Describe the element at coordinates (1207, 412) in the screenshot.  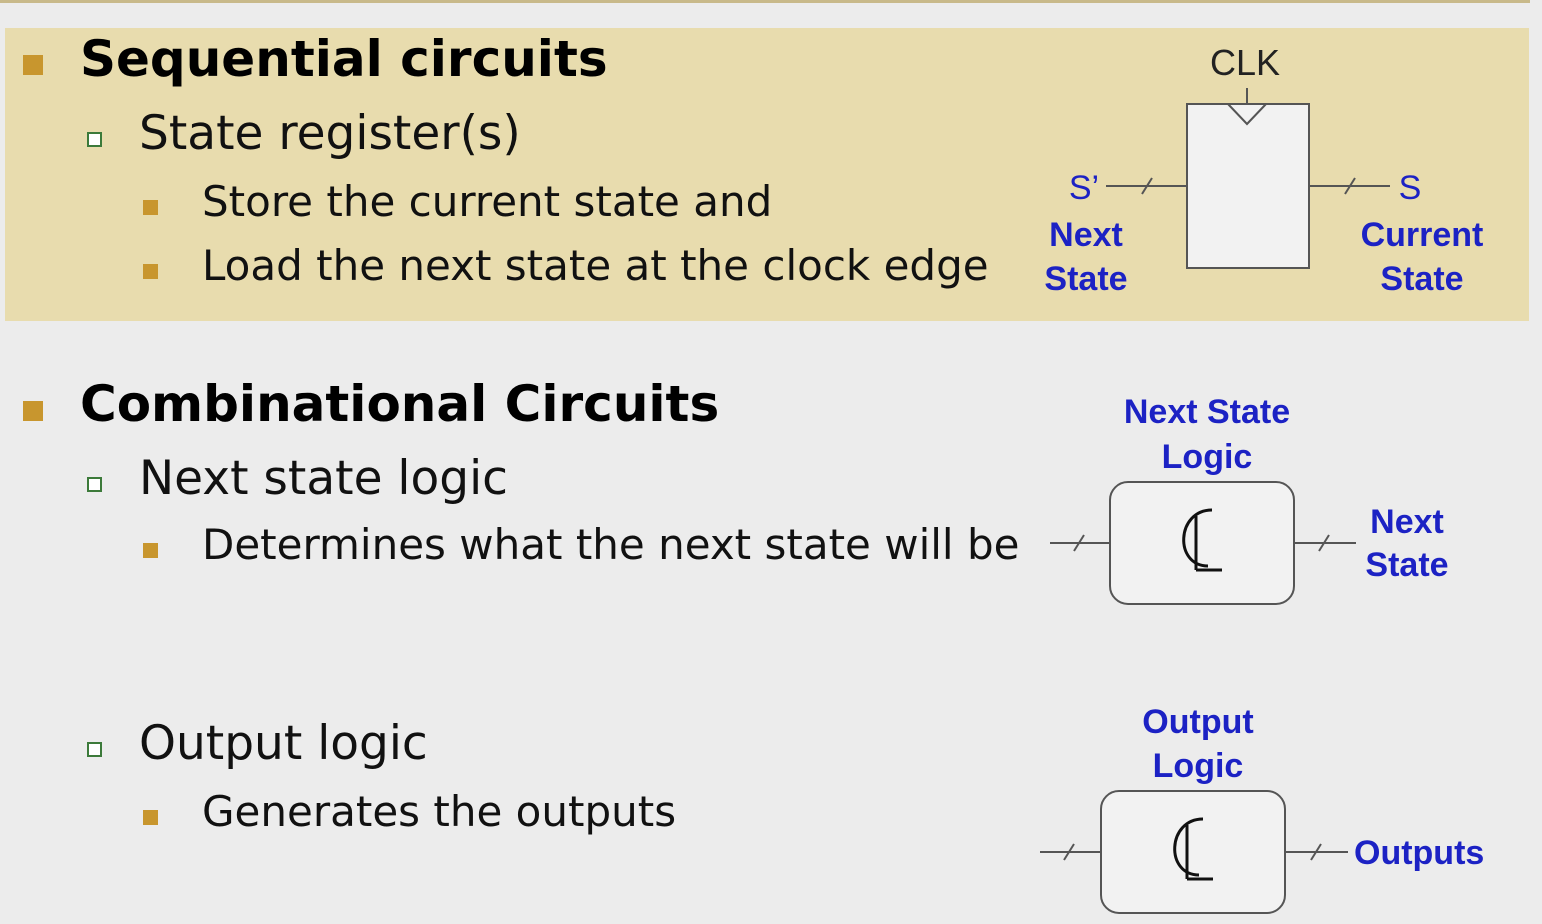
I see `next-state-logic-title-line-1: Next State` at that location.